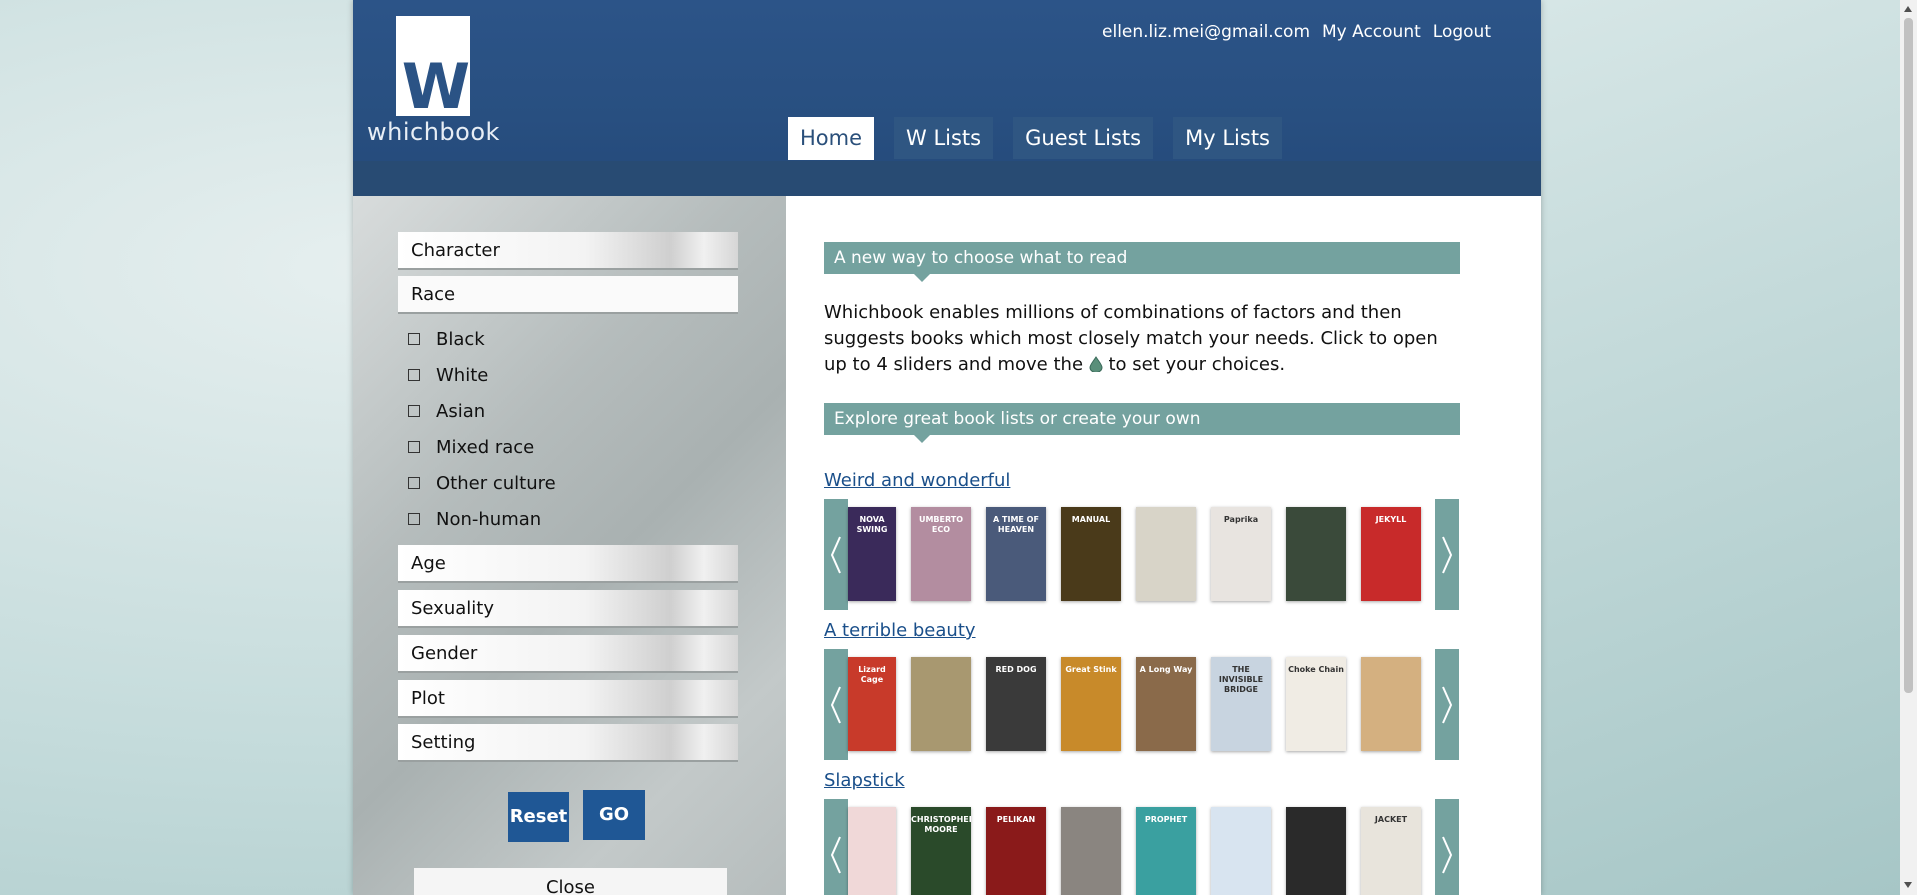 This screenshot has height=895, width=1917. I want to click on race-option-label: Non-human, so click(489, 519).